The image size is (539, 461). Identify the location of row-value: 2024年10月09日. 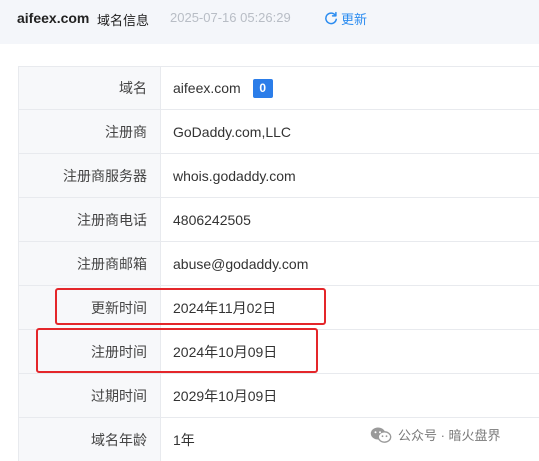
(350, 352).